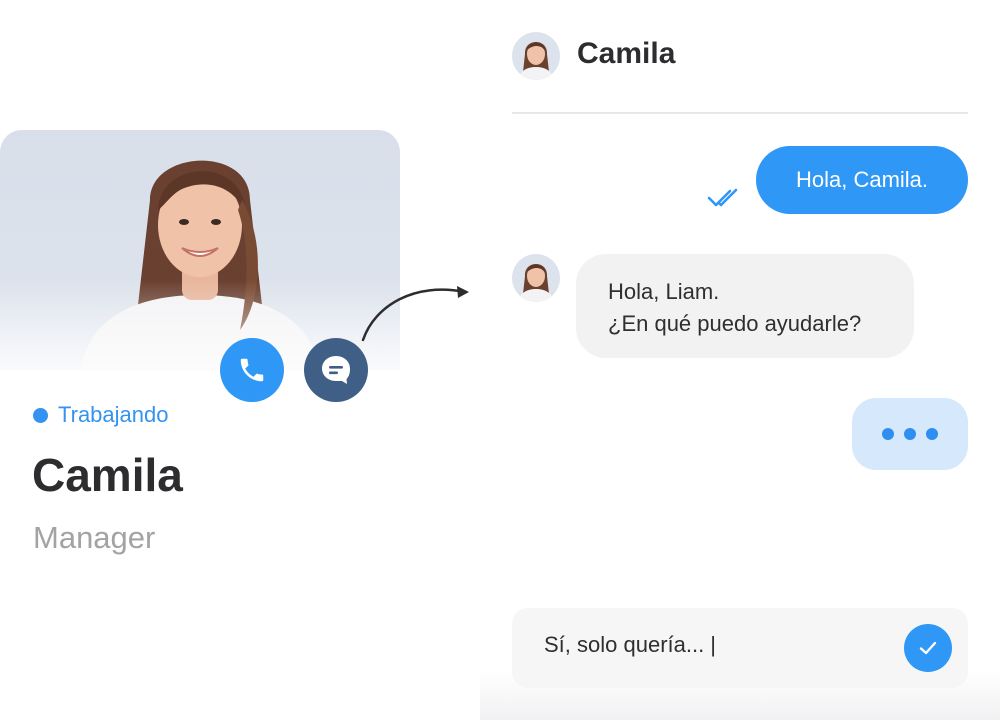 This screenshot has width=1000, height=720. I want to click on message-avatar, so click(536, 278).